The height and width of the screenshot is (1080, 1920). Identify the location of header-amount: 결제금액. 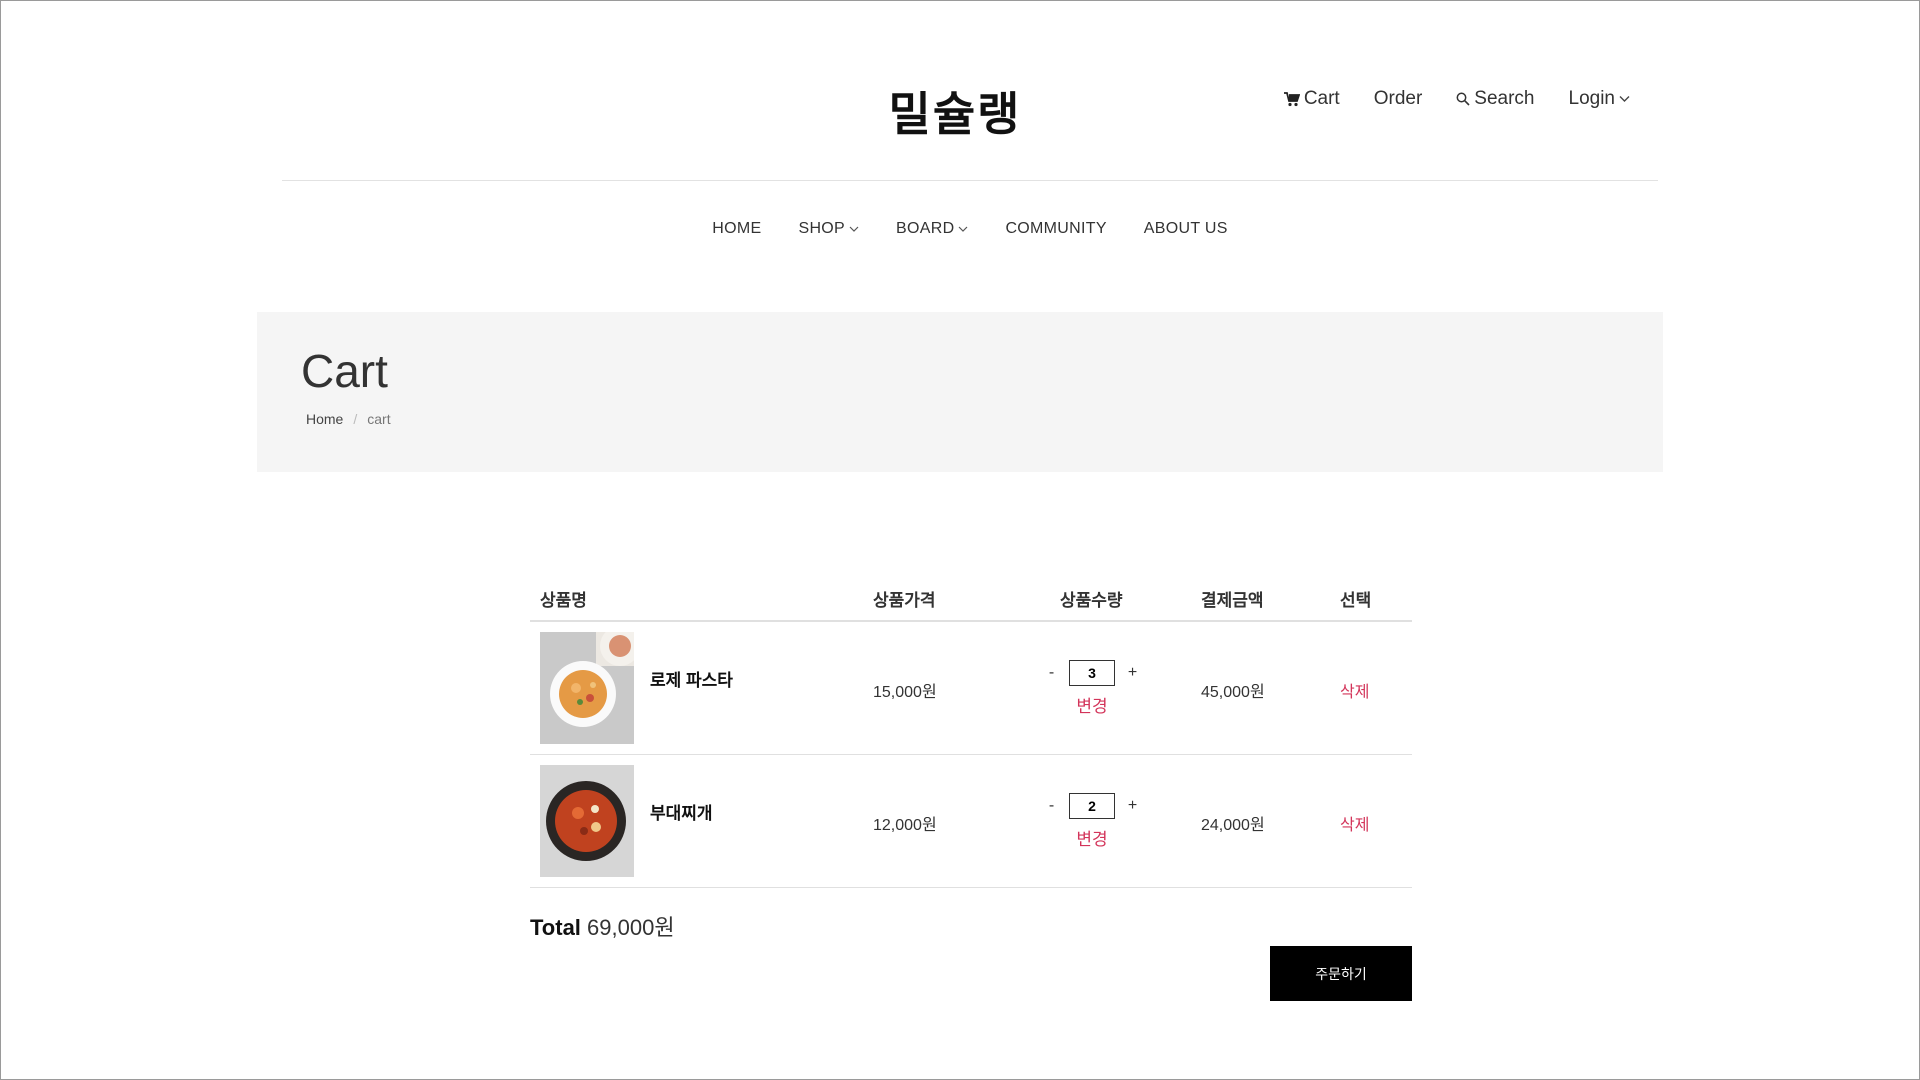
(1232, 600).